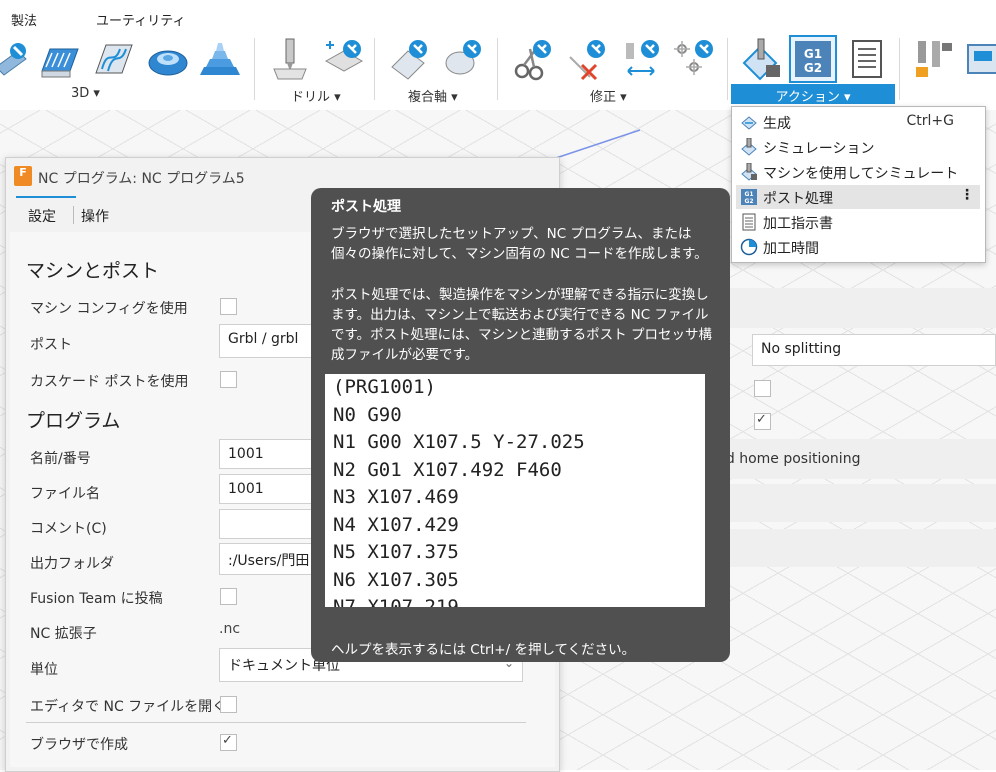 This screenshot has width=996, height=772. I want to click on group-label-action: アクション ▾, so click(813, 95).